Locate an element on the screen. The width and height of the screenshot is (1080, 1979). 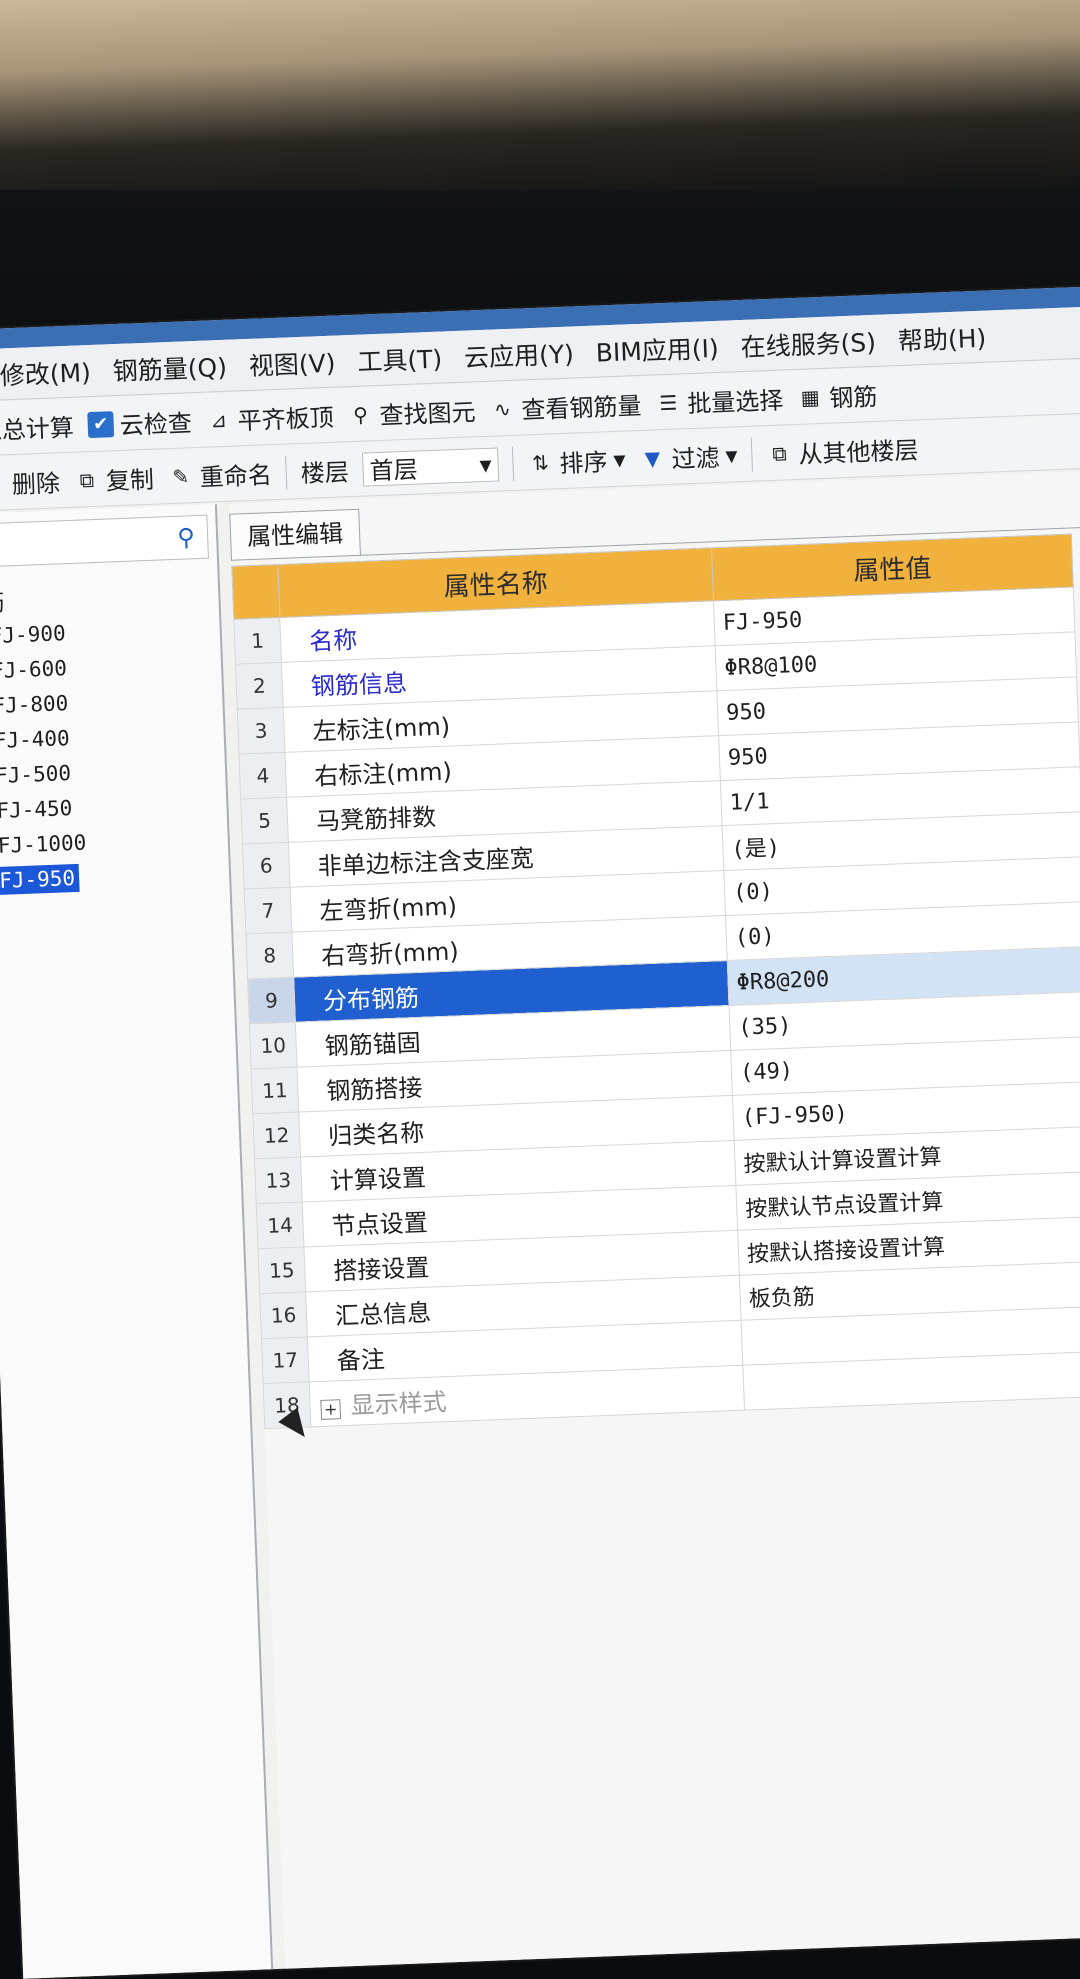
row-number: 6 is located at coordinates (266, 866).